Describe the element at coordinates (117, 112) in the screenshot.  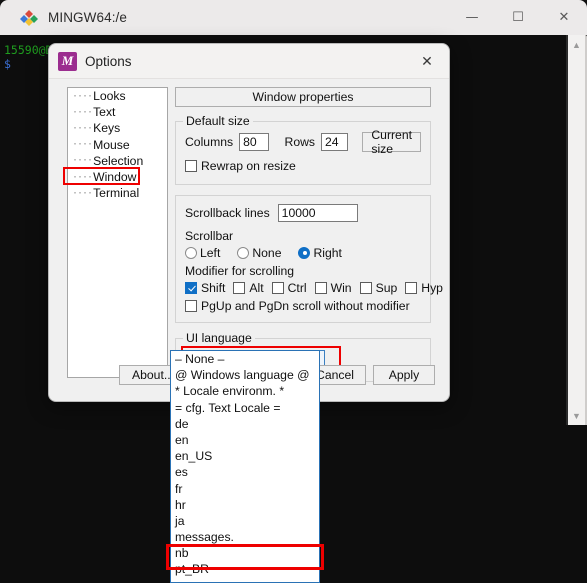
I see `sidebar-item-text: ···· Text` at that location.